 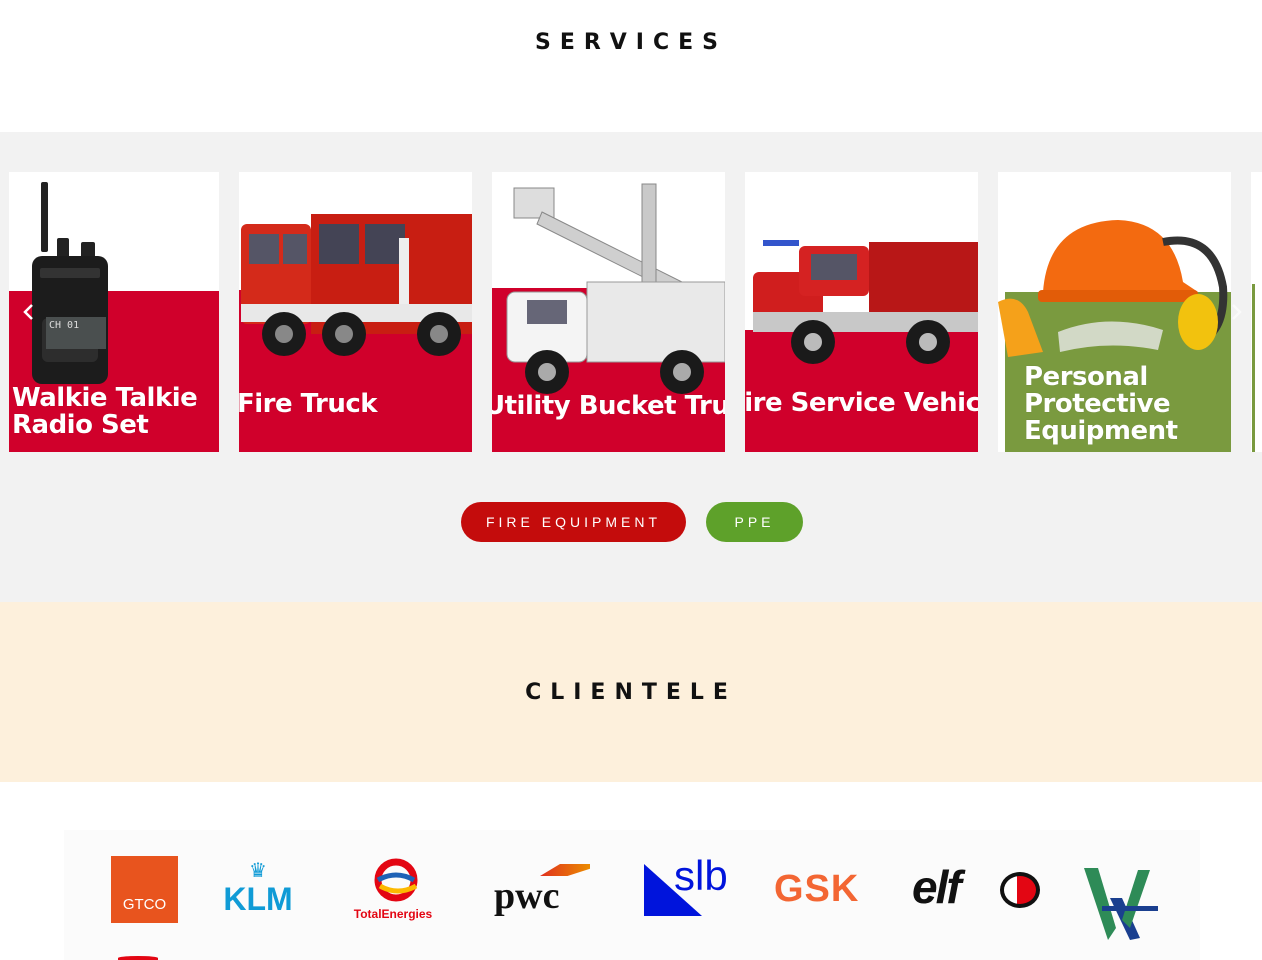 I want to click on service-filters: FIRE EQUIPMENT PPE, so click(x=631, y=522).